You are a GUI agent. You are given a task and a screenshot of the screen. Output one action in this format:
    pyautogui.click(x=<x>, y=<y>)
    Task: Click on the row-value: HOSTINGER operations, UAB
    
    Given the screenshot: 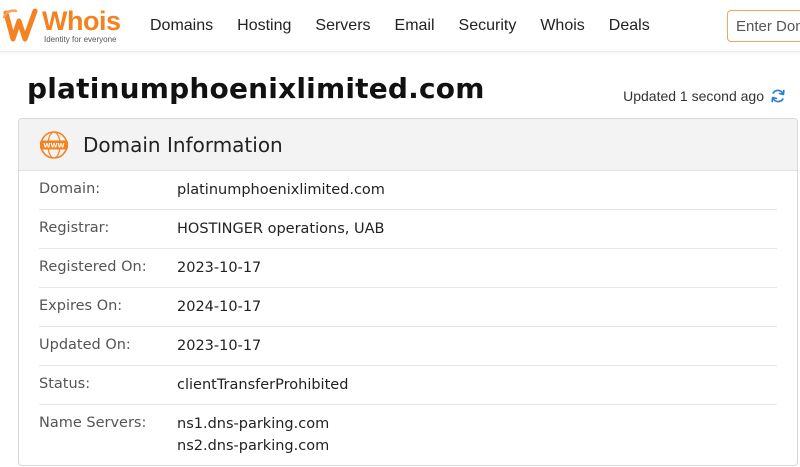 What is the action you would take?
    pyautogui.click(x=280, y=224)
    